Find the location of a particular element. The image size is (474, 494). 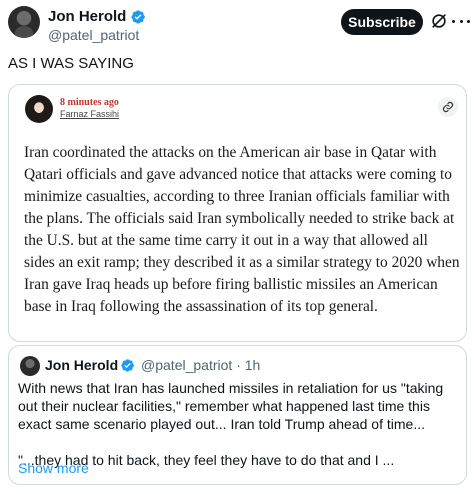

quoted-timestamp: 1h is located at coordinates (252, 365).